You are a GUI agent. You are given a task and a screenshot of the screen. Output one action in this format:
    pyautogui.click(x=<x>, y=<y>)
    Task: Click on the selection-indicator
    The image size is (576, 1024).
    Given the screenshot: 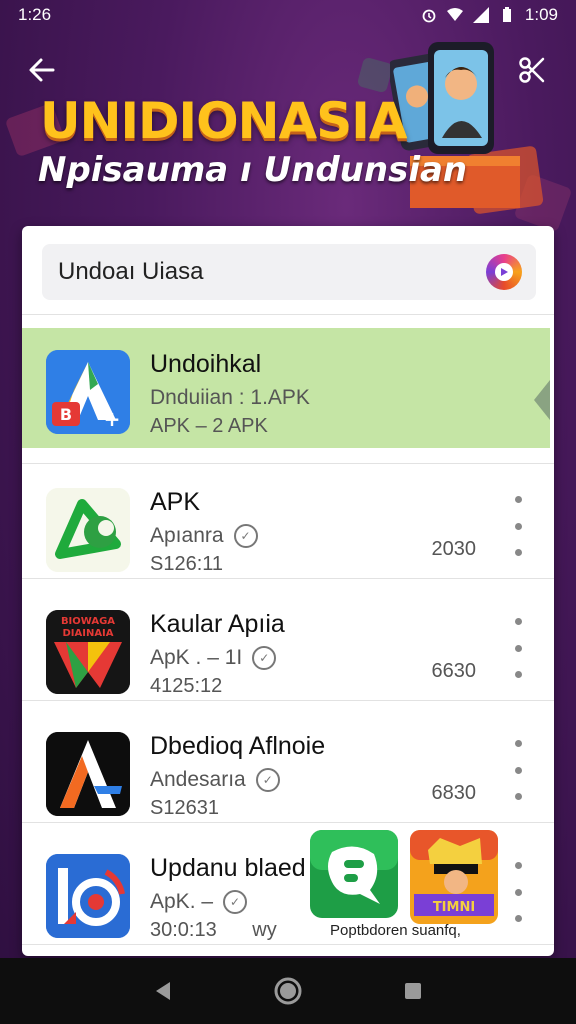 What is the action you would take?
    pyautogui.click(x=542, y=400)
    